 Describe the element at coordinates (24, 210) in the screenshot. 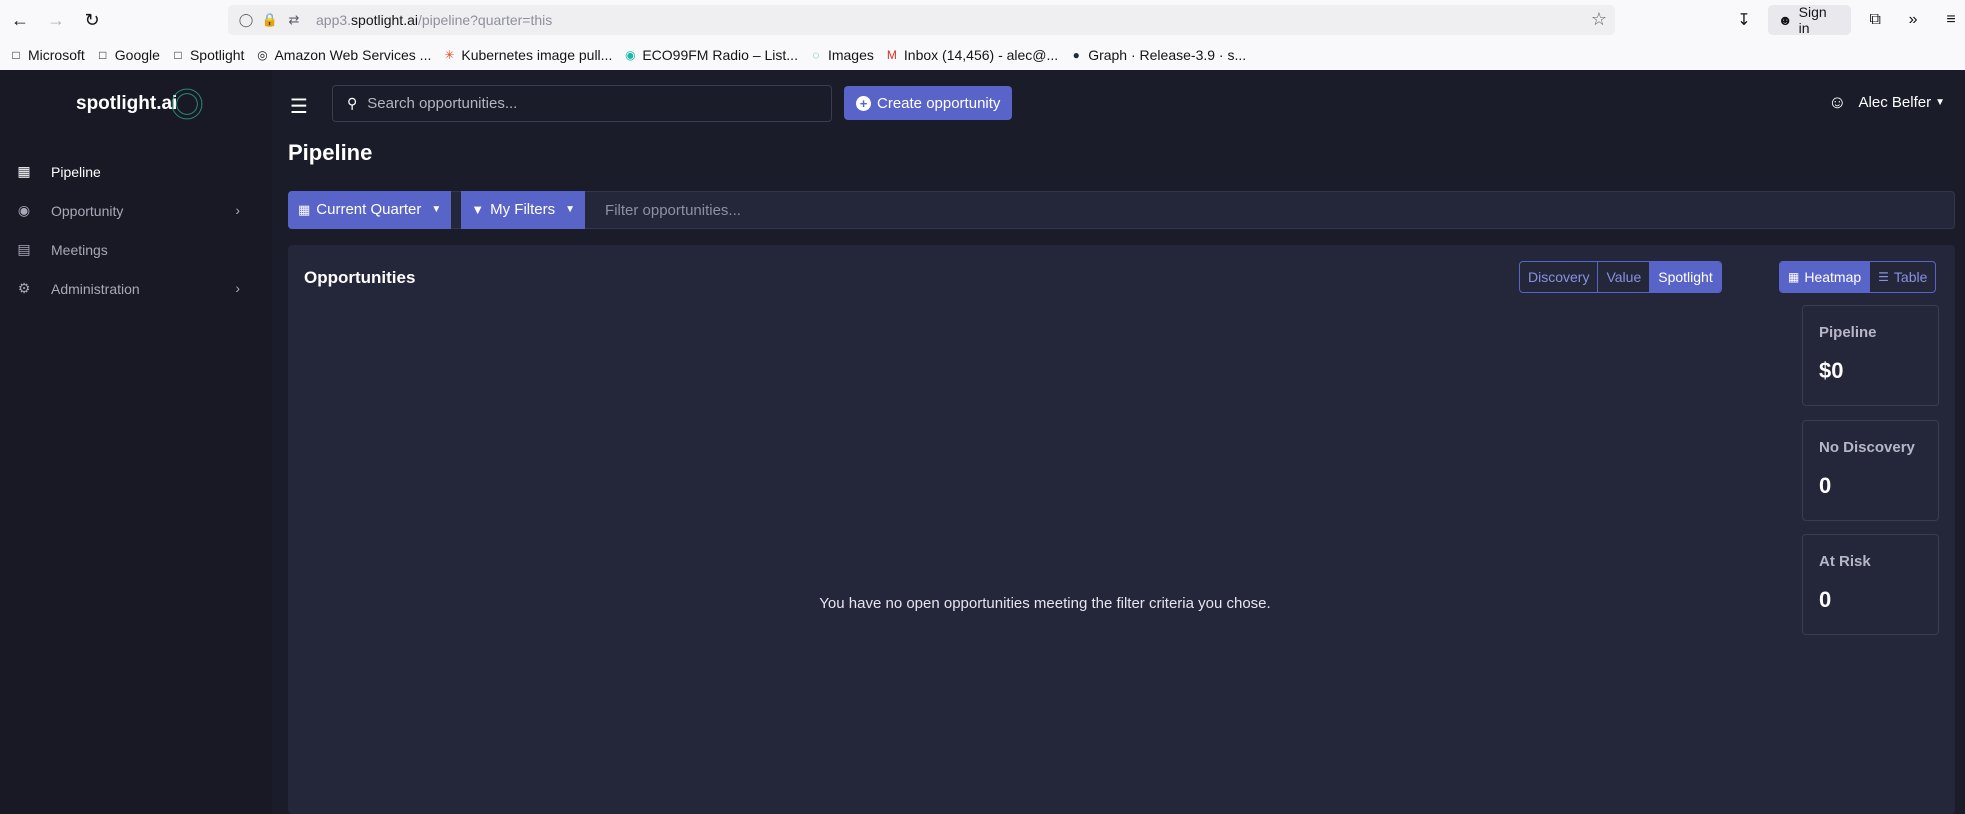

I see `camera-icon: ◉` at that location.